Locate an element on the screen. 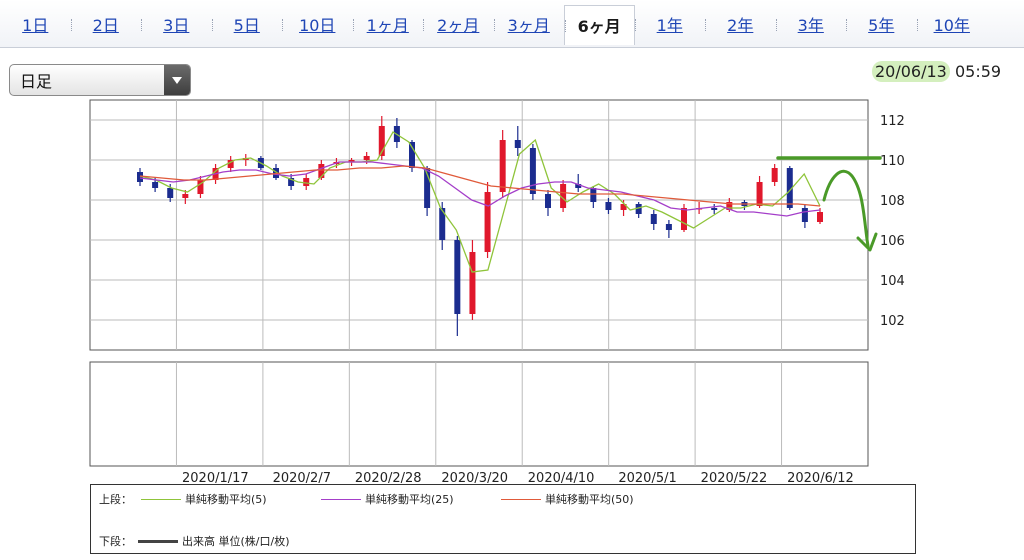  x-tick-label: 2020/5/22 is located at coordinates (734, 477).